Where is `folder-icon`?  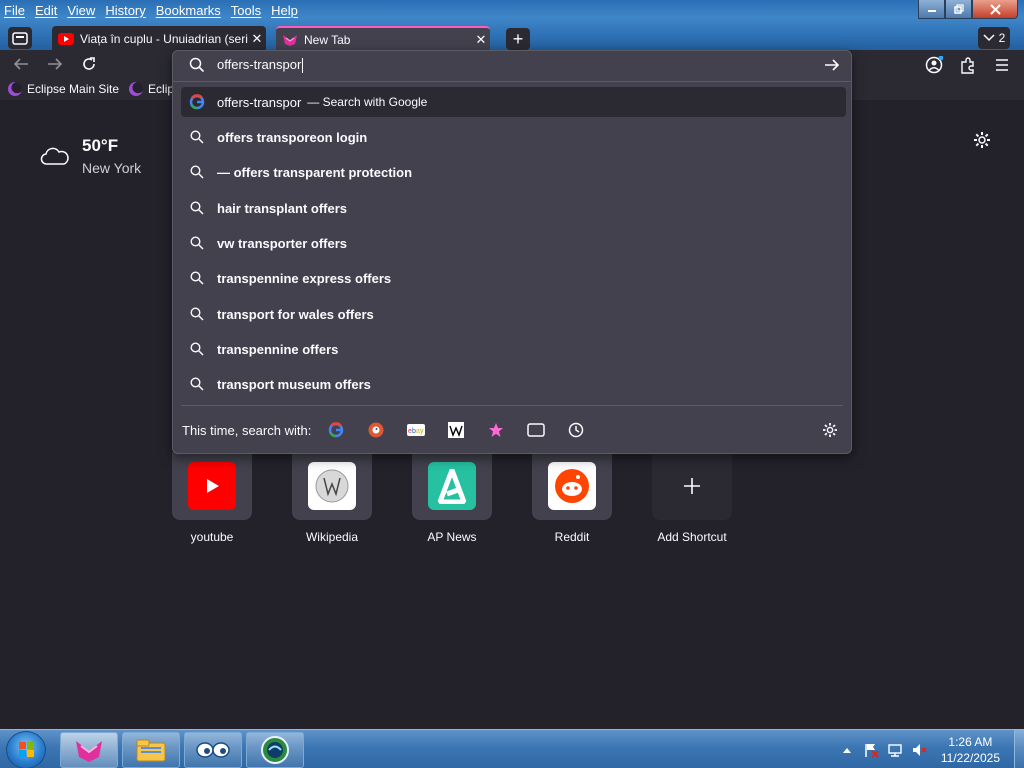 folder-icon is located at coordinates (151, 750).